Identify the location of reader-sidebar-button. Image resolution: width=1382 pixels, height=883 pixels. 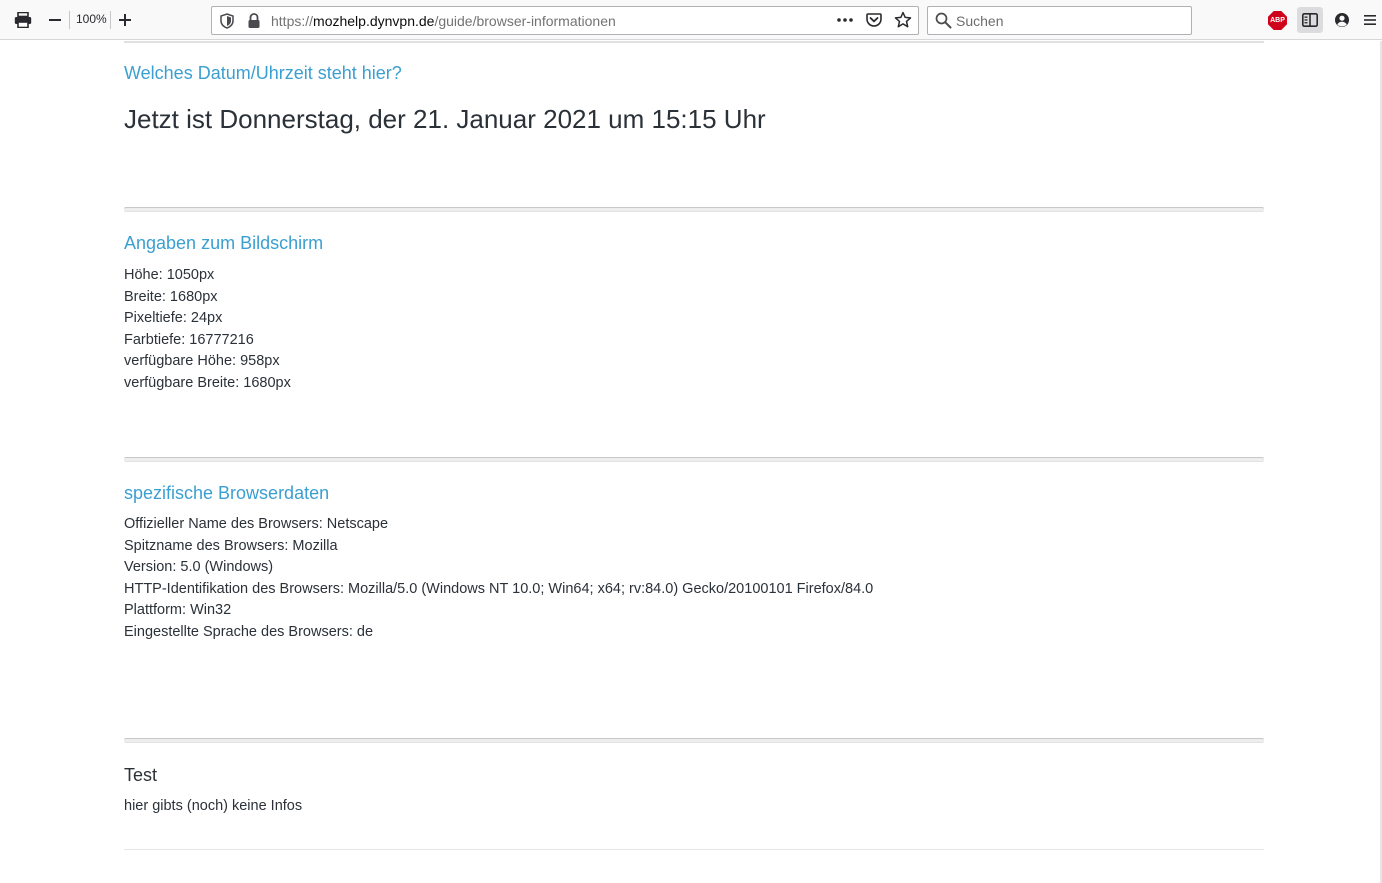
(1310, 20).